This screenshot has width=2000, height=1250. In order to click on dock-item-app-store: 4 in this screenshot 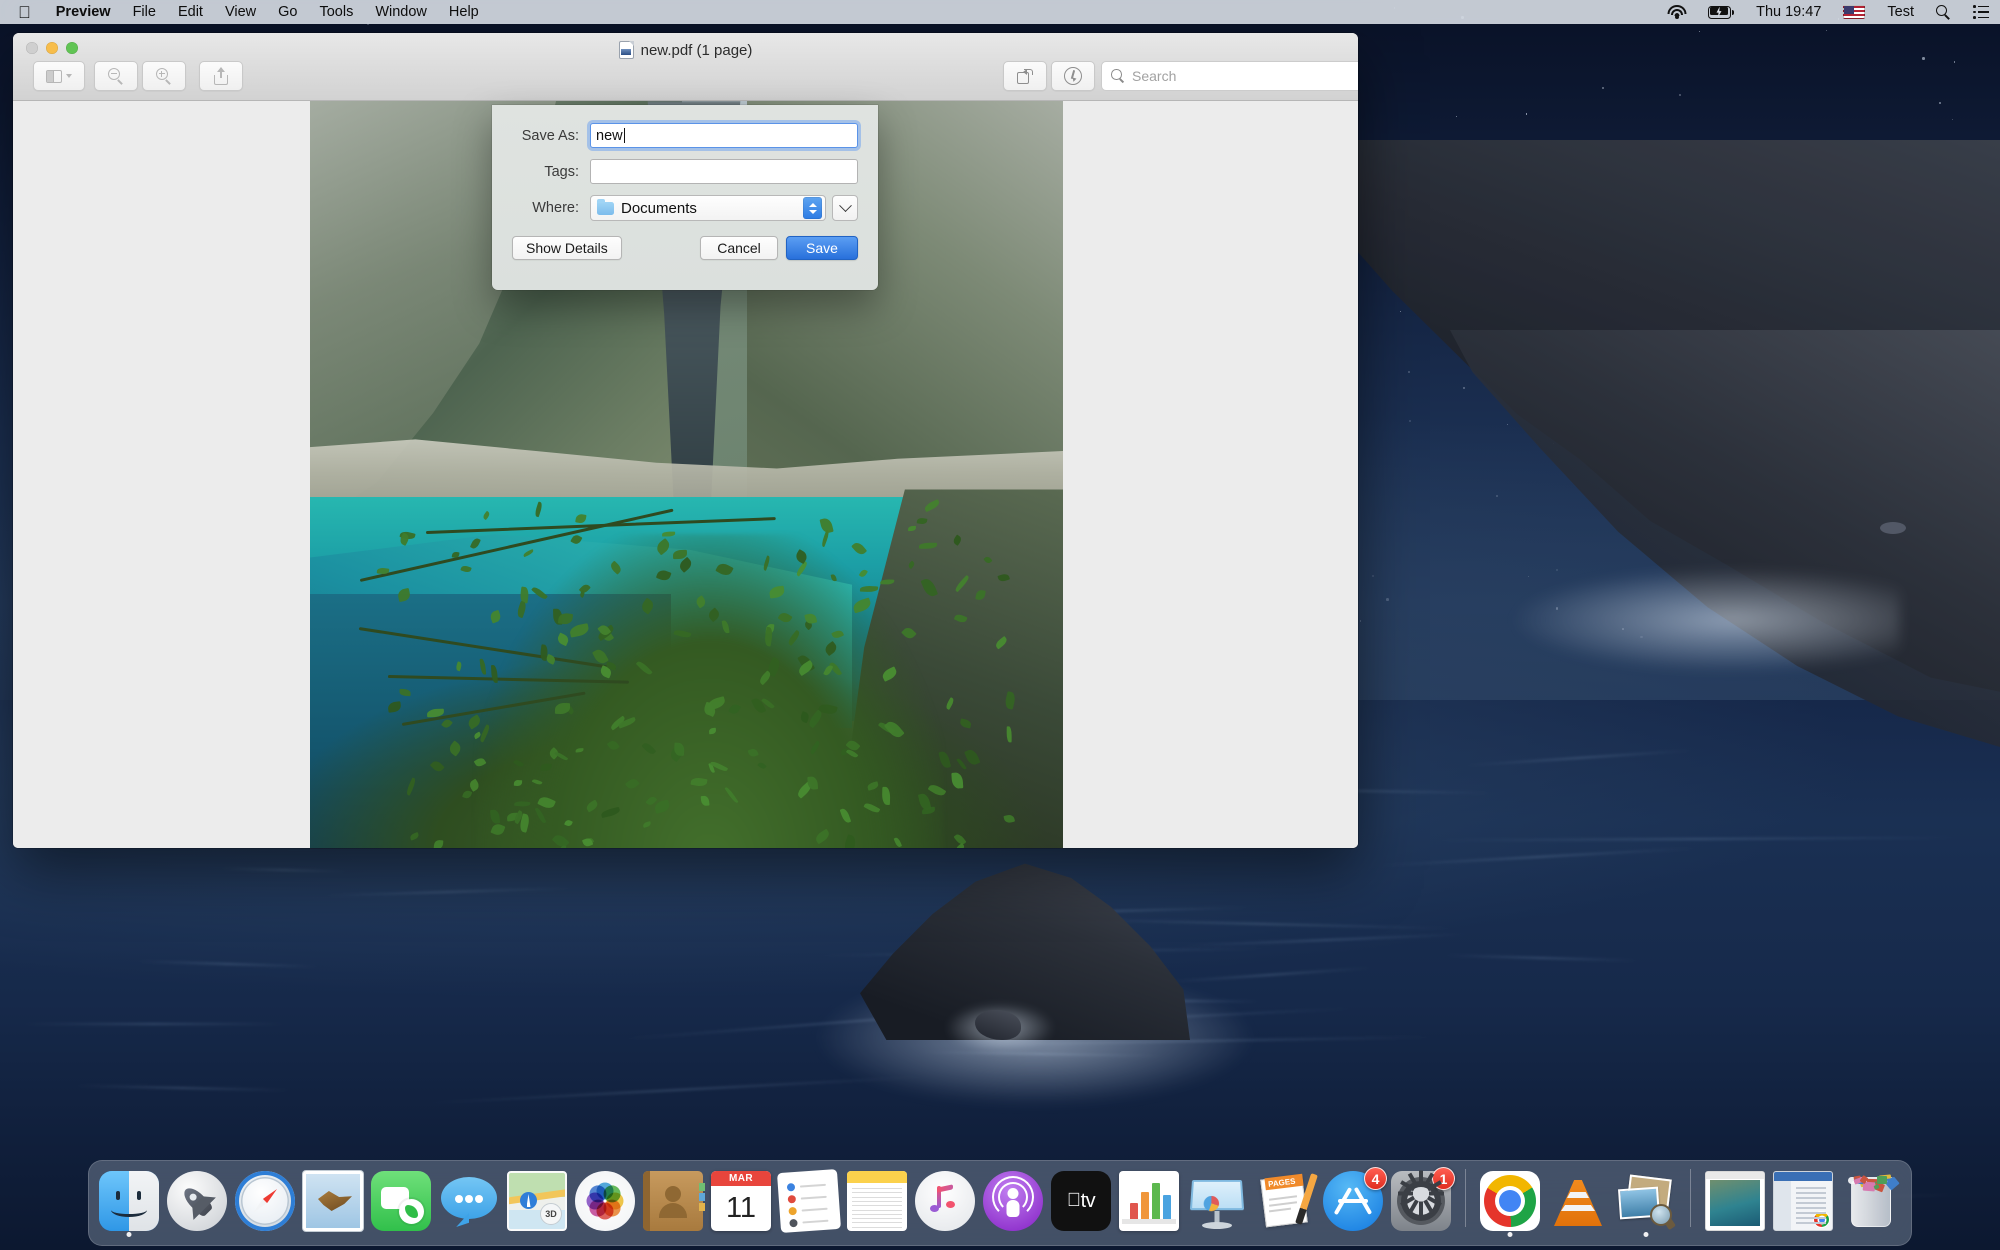, I will do `click(1354, 1201)`.